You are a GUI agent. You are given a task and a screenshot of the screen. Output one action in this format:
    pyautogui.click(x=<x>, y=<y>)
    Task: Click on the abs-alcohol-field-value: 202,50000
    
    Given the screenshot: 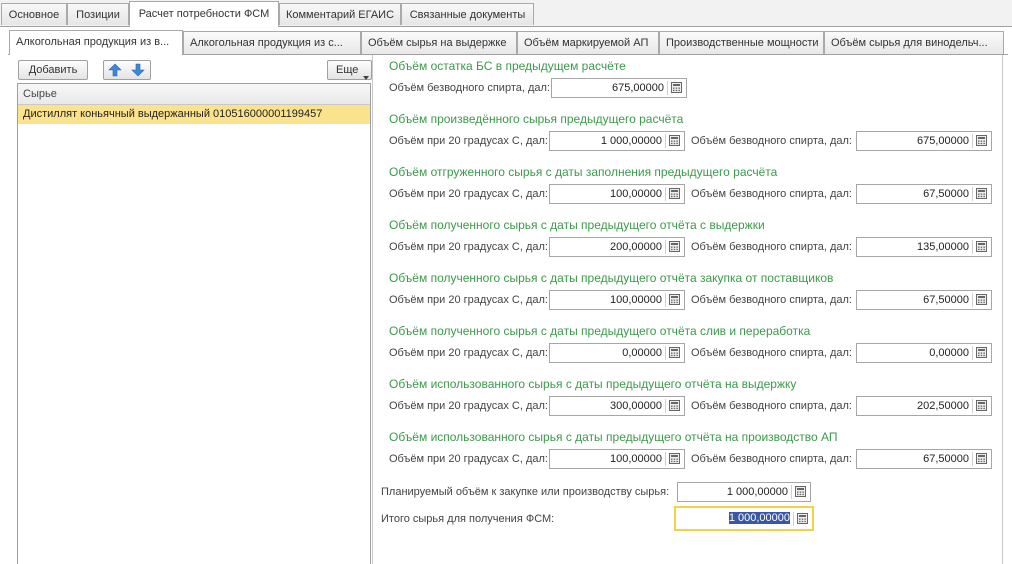 What is the action you would take?
    pyautogui.click(x=943, y=406)
    